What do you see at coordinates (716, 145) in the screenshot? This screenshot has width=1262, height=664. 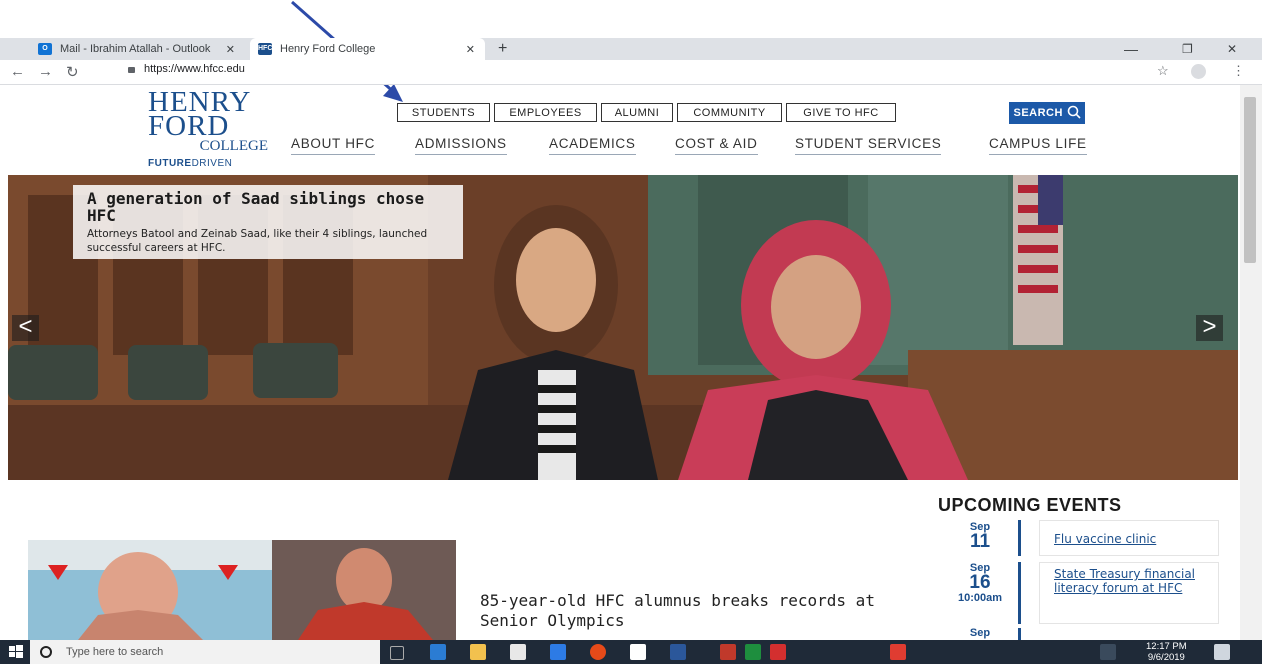 I see `nav-cost-aid: COST & AID` at bounding box center [716, 145].